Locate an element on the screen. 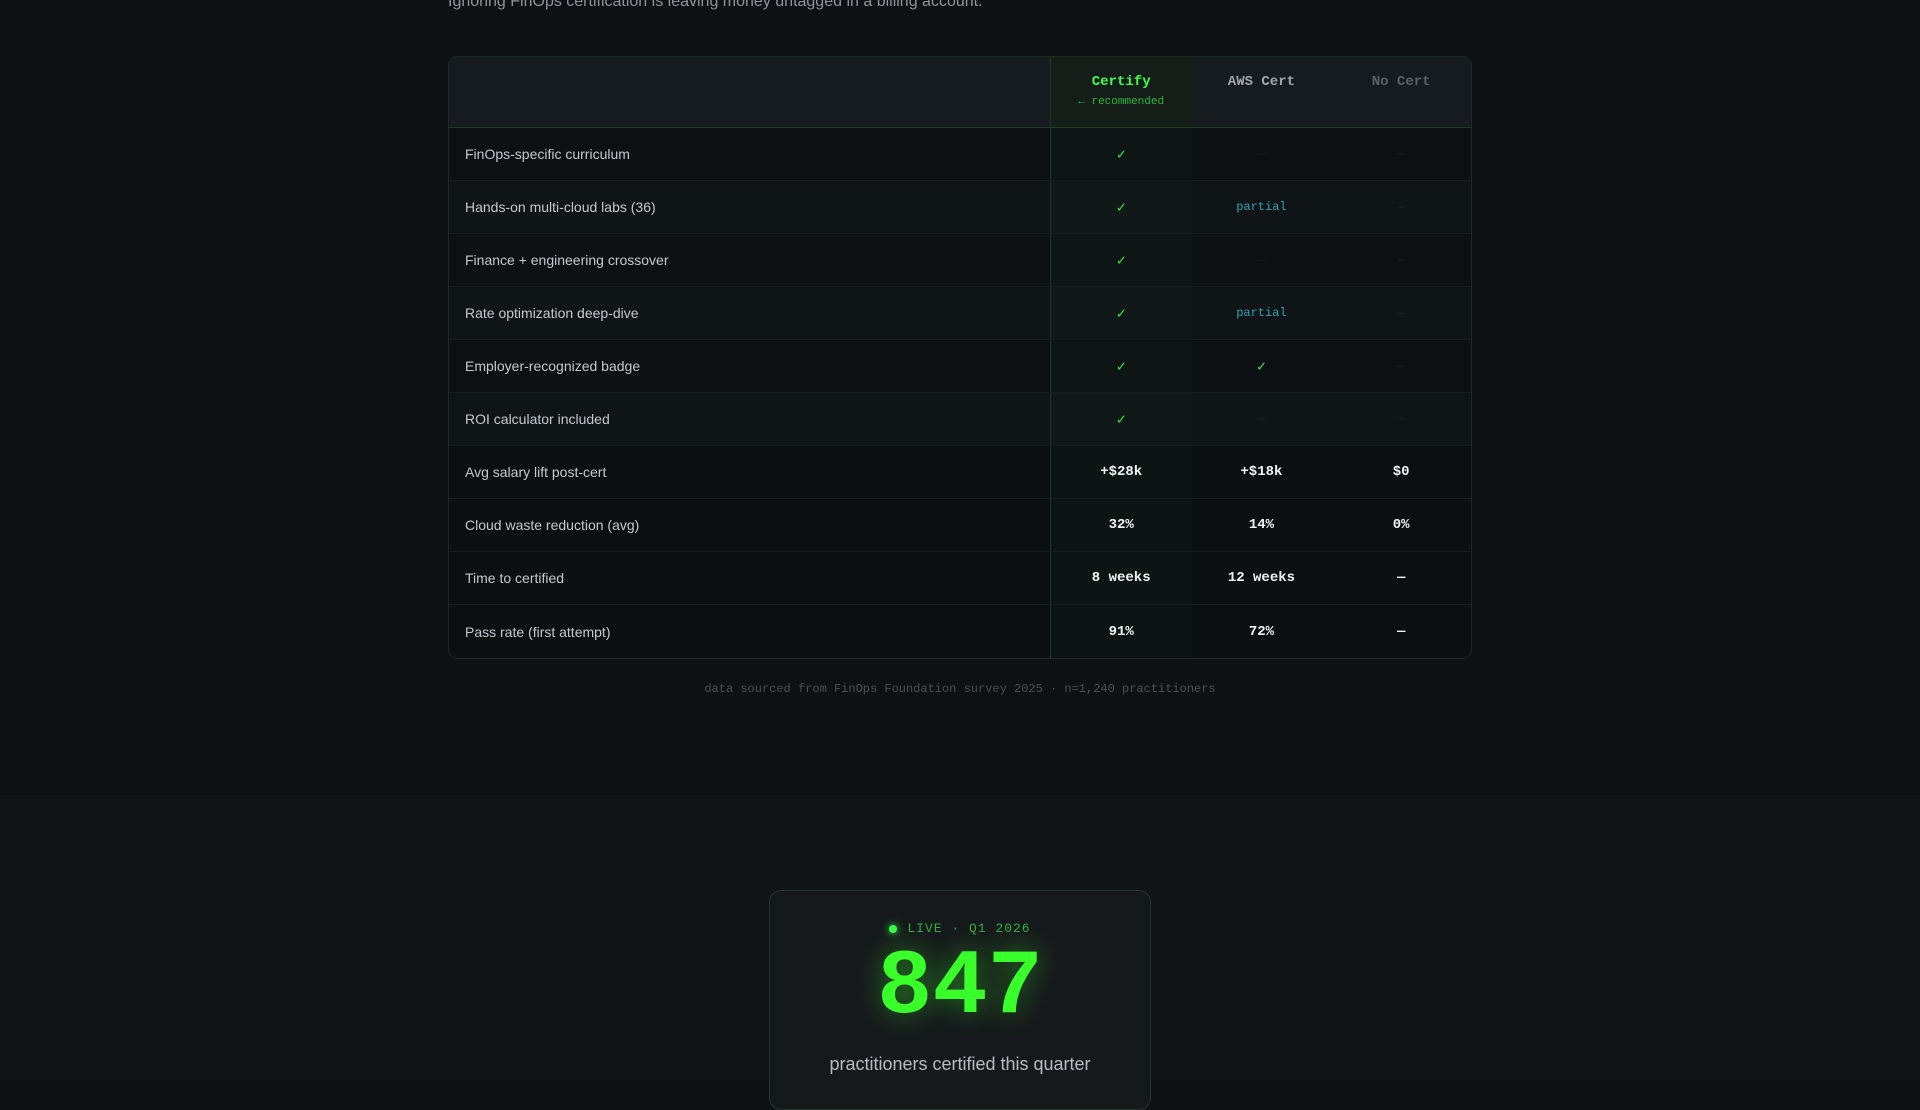  table-row: Employer-recognized badge ✓ ✓ — is located at coordinates (960, 366).